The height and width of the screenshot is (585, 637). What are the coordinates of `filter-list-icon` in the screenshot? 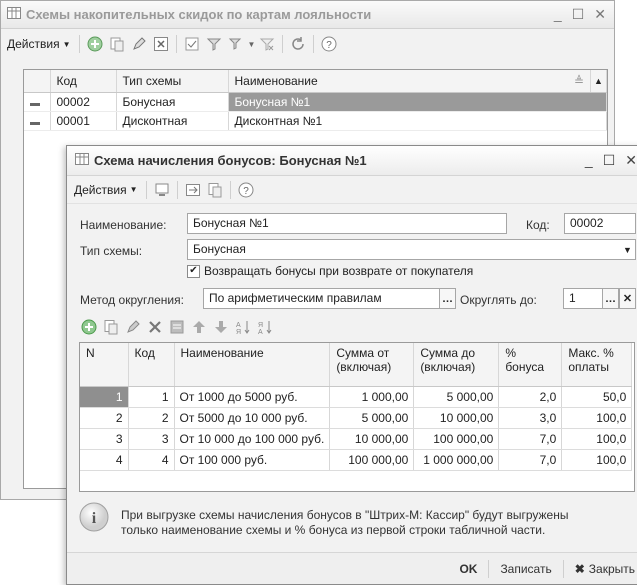 It's located at (236, 44).